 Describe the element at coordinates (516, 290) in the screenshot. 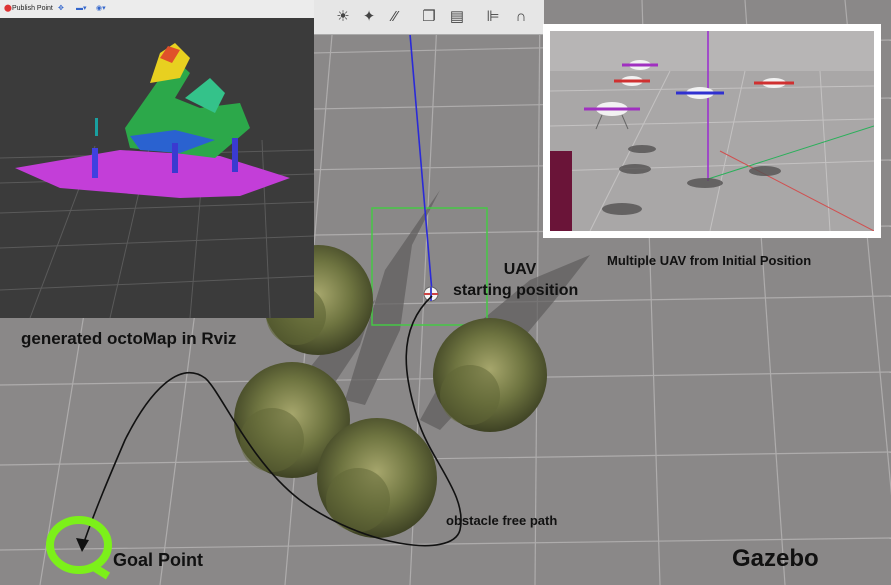

I see `uav-label-line2: starting position` at that location.